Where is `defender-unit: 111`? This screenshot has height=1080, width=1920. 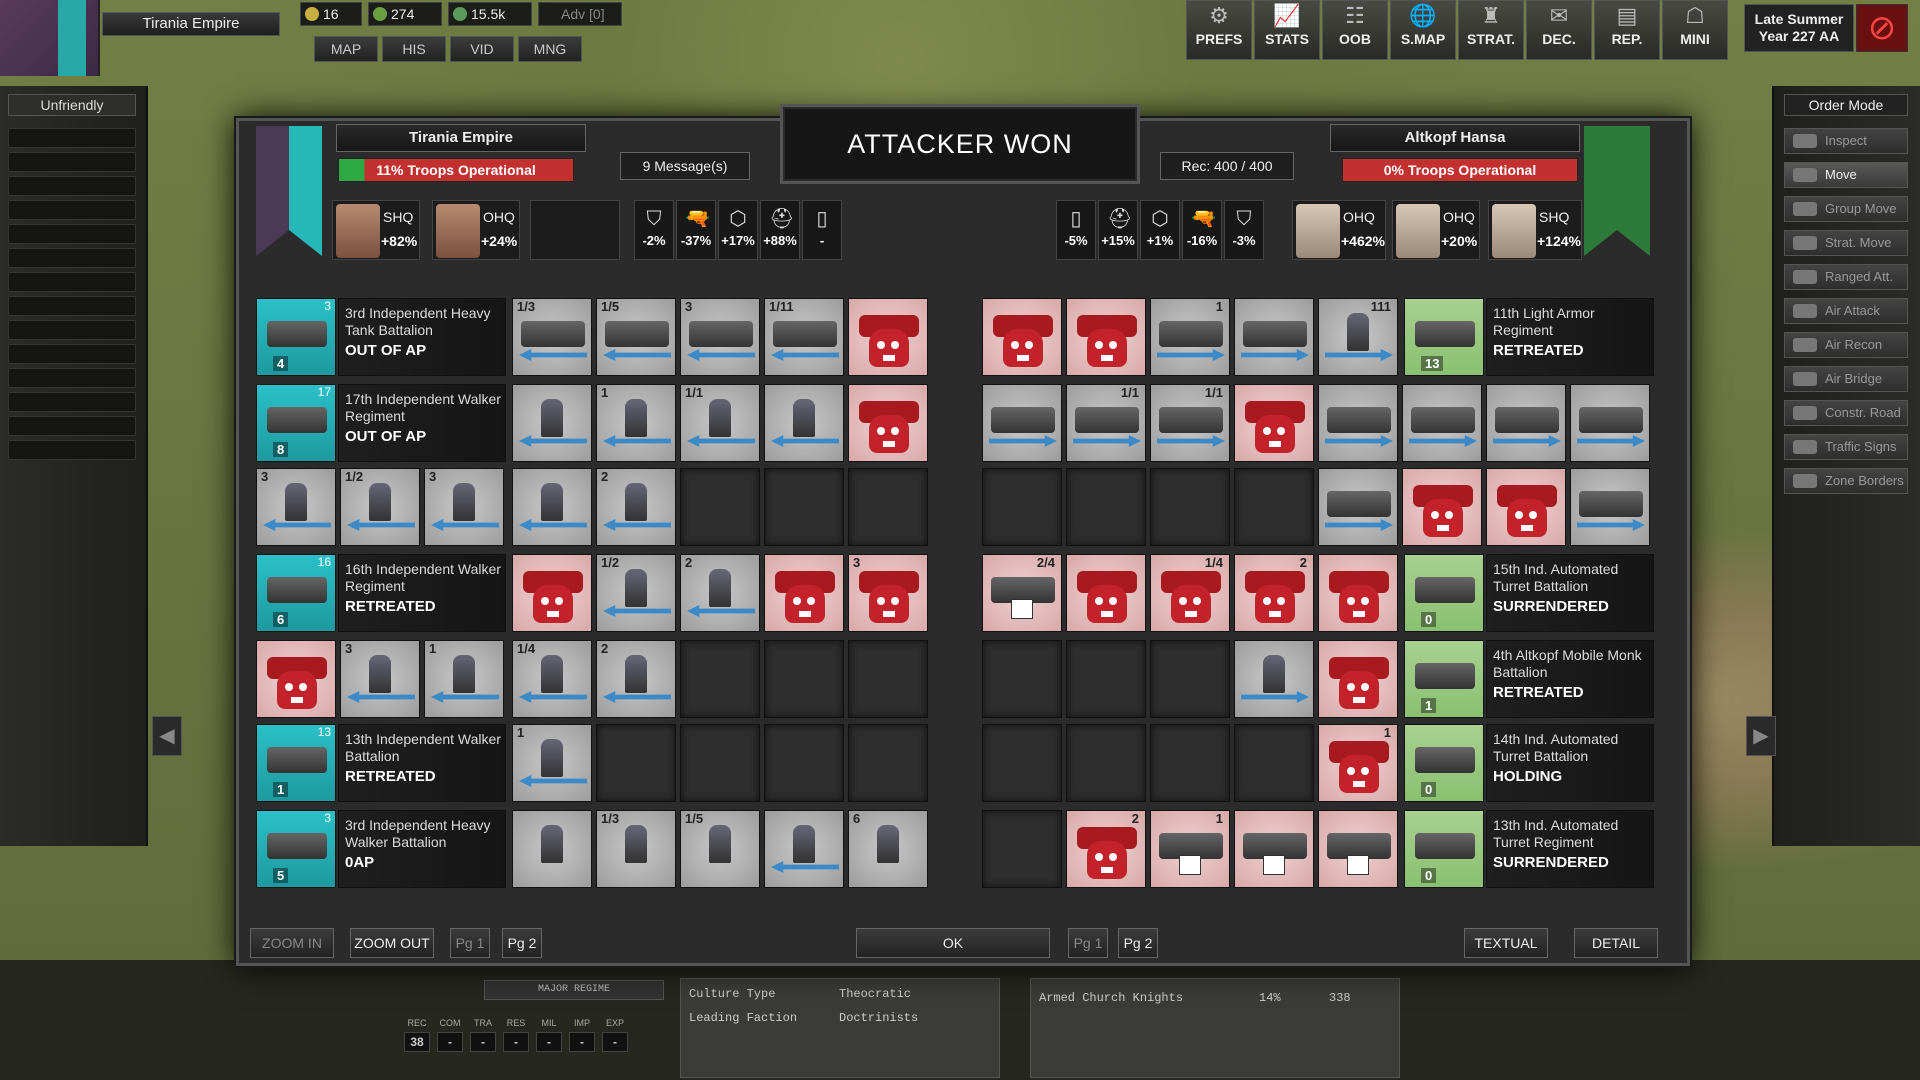
defender-unit: 111 is located at coordinates (1358, 337).